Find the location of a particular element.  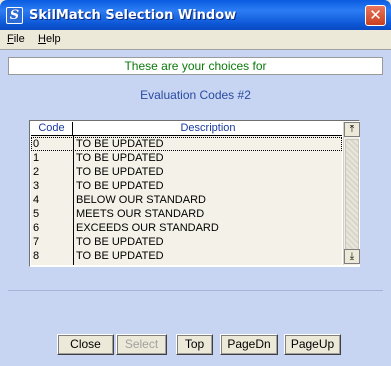

code-cell: 5 is located at coordinates (36, 214).